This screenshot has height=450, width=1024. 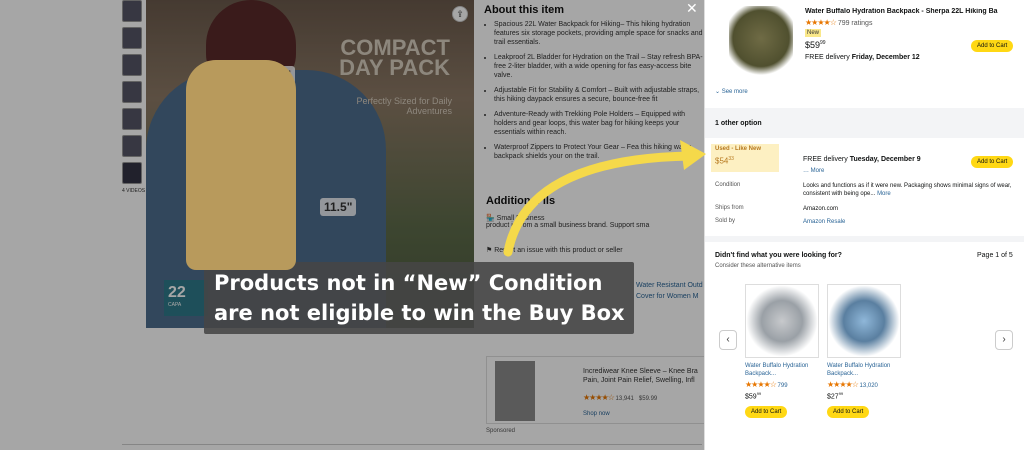 What do you see at coordinates (783, 395) in the screenshot?
I see `alternative-item-price: $5999` at bounding box center [783, 395].